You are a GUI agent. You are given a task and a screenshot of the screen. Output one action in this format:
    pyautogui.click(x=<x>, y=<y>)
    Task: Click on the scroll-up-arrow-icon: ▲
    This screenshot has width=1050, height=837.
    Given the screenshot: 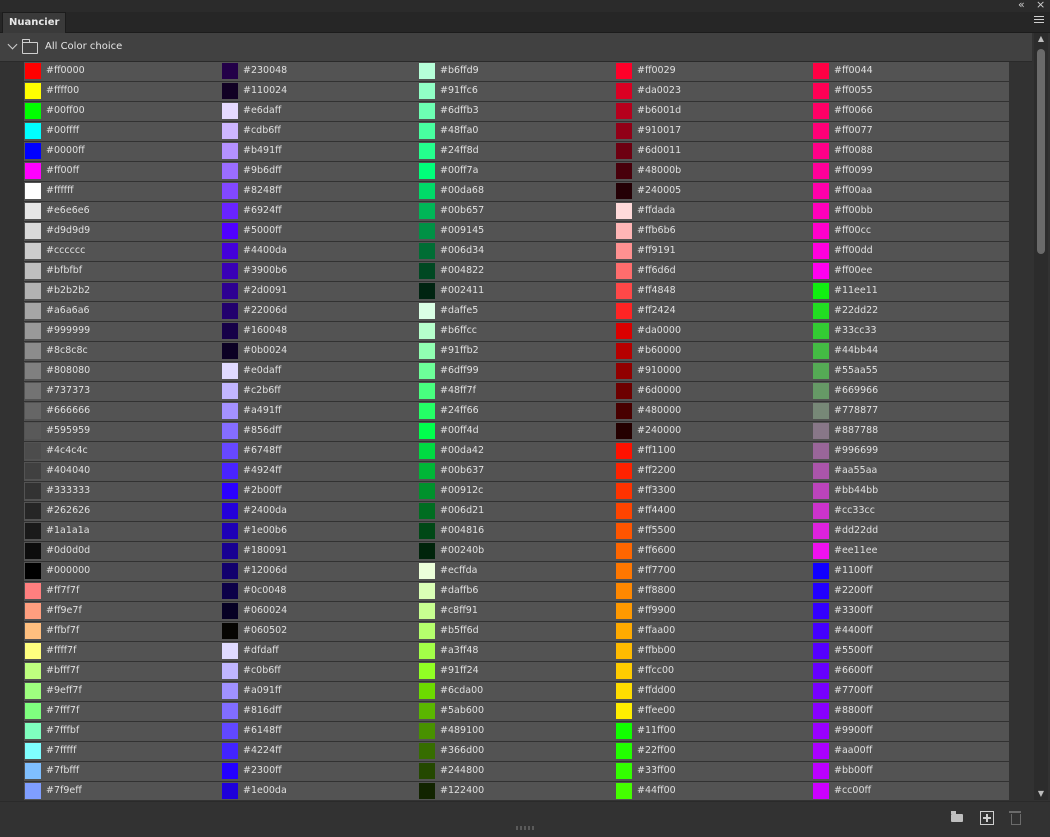 What is the action you would take?
    pyautogui.click(x=1041, y=39)
    